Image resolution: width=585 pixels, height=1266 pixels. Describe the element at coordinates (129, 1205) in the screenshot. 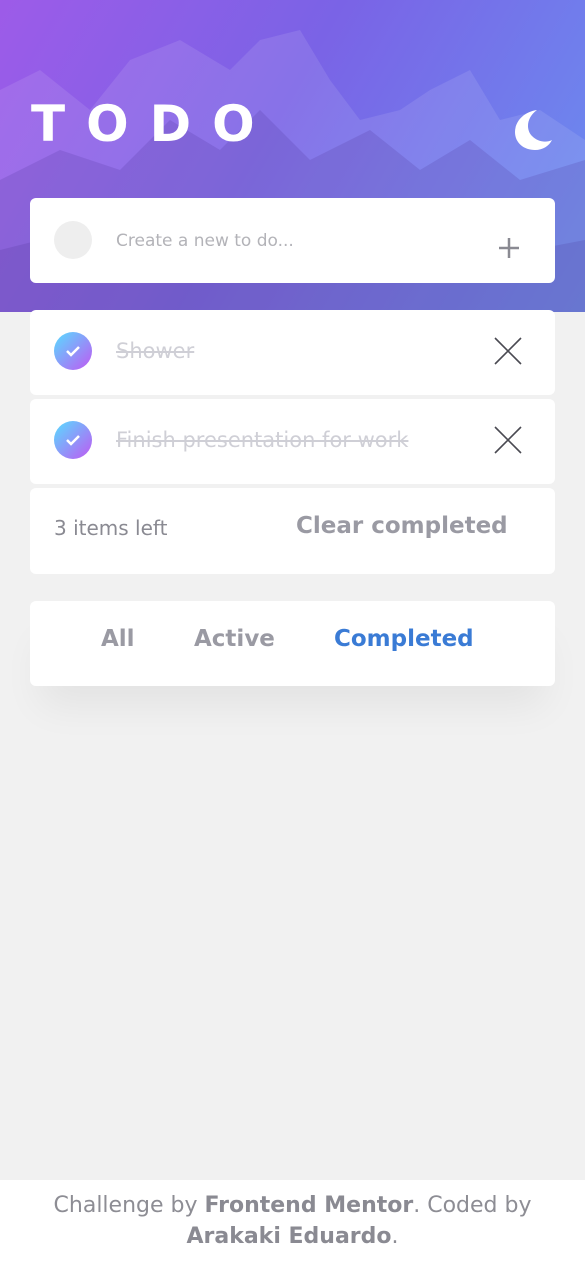

I see `attribution-prefix: Challenge by` at that location.